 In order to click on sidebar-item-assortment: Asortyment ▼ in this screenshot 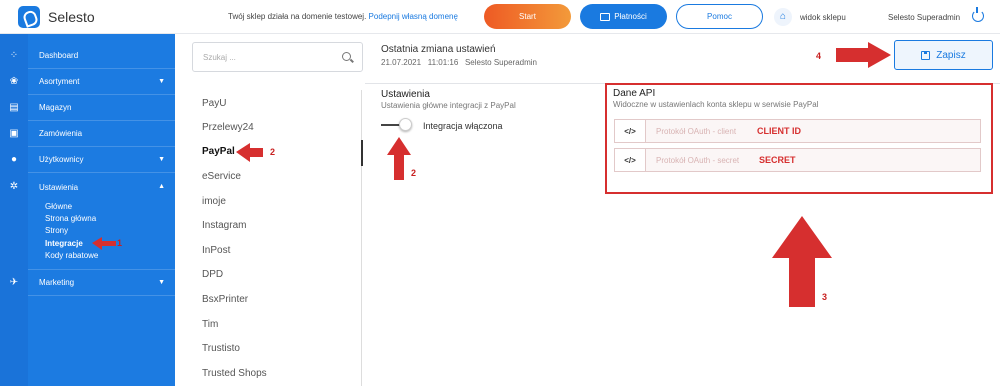, I will do `click(101, 82)`.